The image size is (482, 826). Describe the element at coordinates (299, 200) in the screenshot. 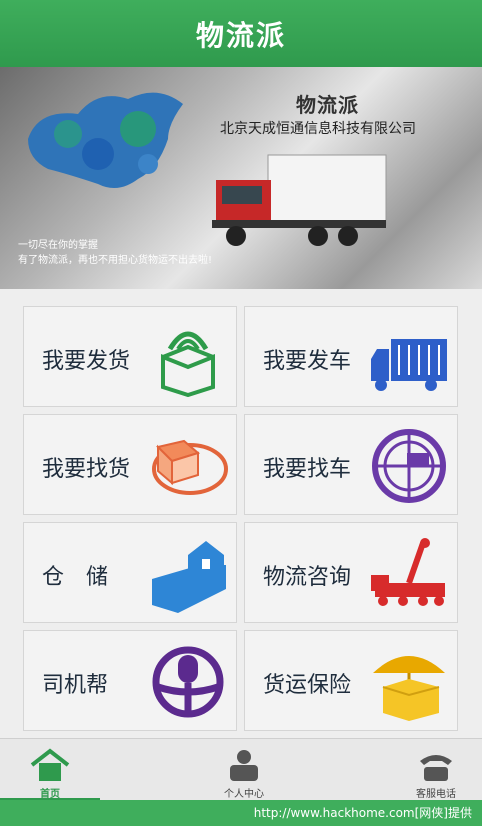

I see `truck-image-icon` at that location.